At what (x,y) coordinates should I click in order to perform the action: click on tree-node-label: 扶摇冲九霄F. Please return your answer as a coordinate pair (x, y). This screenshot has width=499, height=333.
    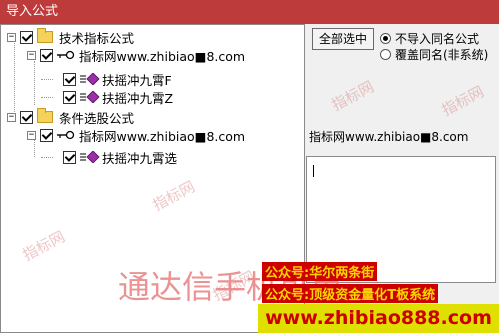
    Looking at the image, I should click on (137, 80).